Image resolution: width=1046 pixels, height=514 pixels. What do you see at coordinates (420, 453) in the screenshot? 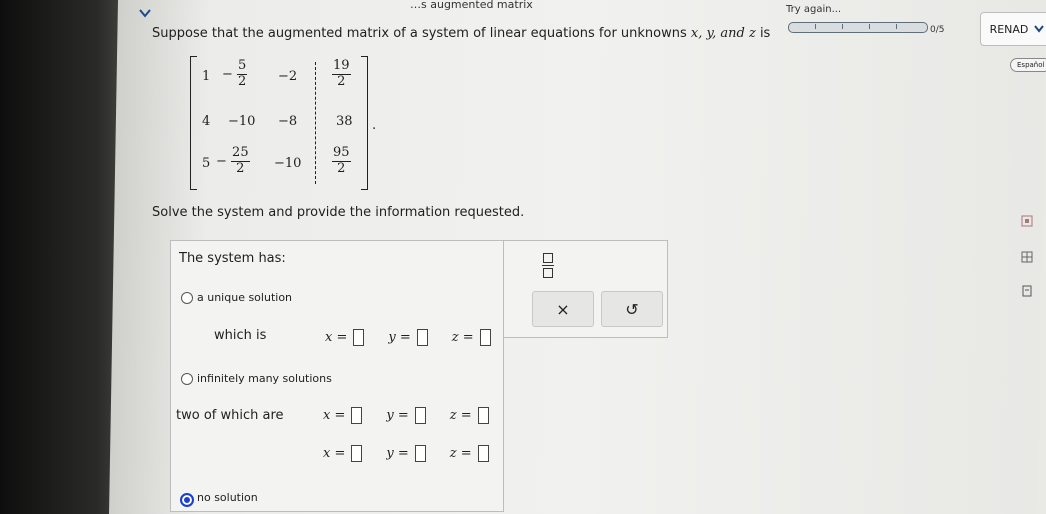
I see `y2-input` at bounding box center [420, 453].